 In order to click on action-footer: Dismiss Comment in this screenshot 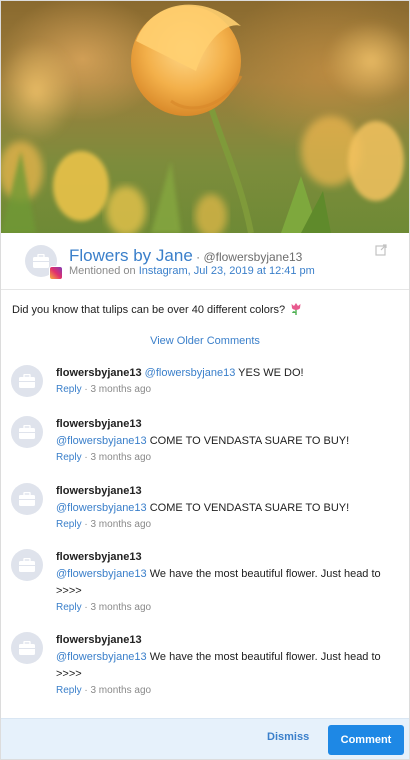, I will do `click(205, 738)`.